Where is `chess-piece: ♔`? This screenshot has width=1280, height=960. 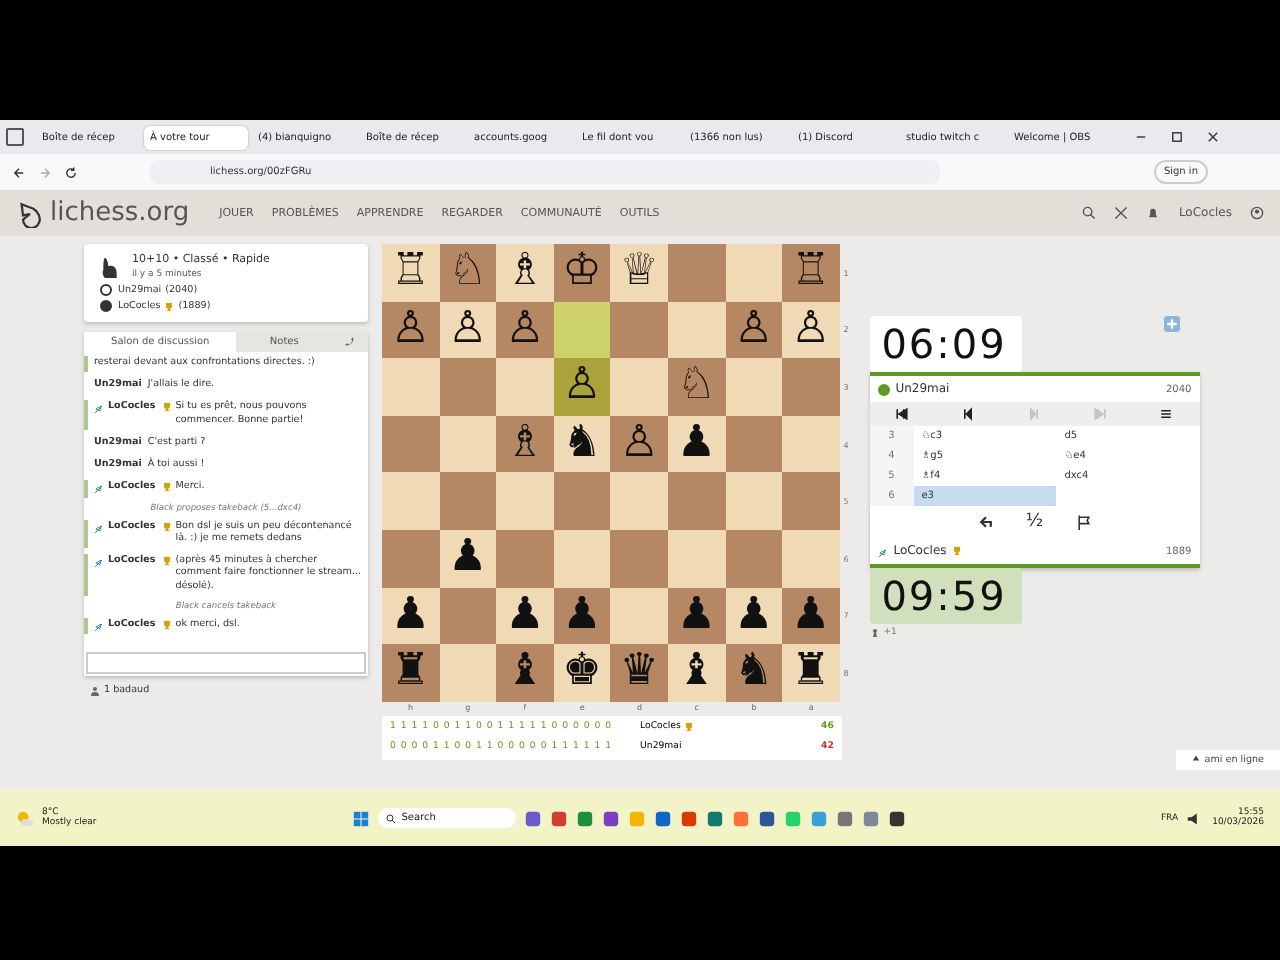
chess-piece: ♔ is located at coordinates (582, 272).